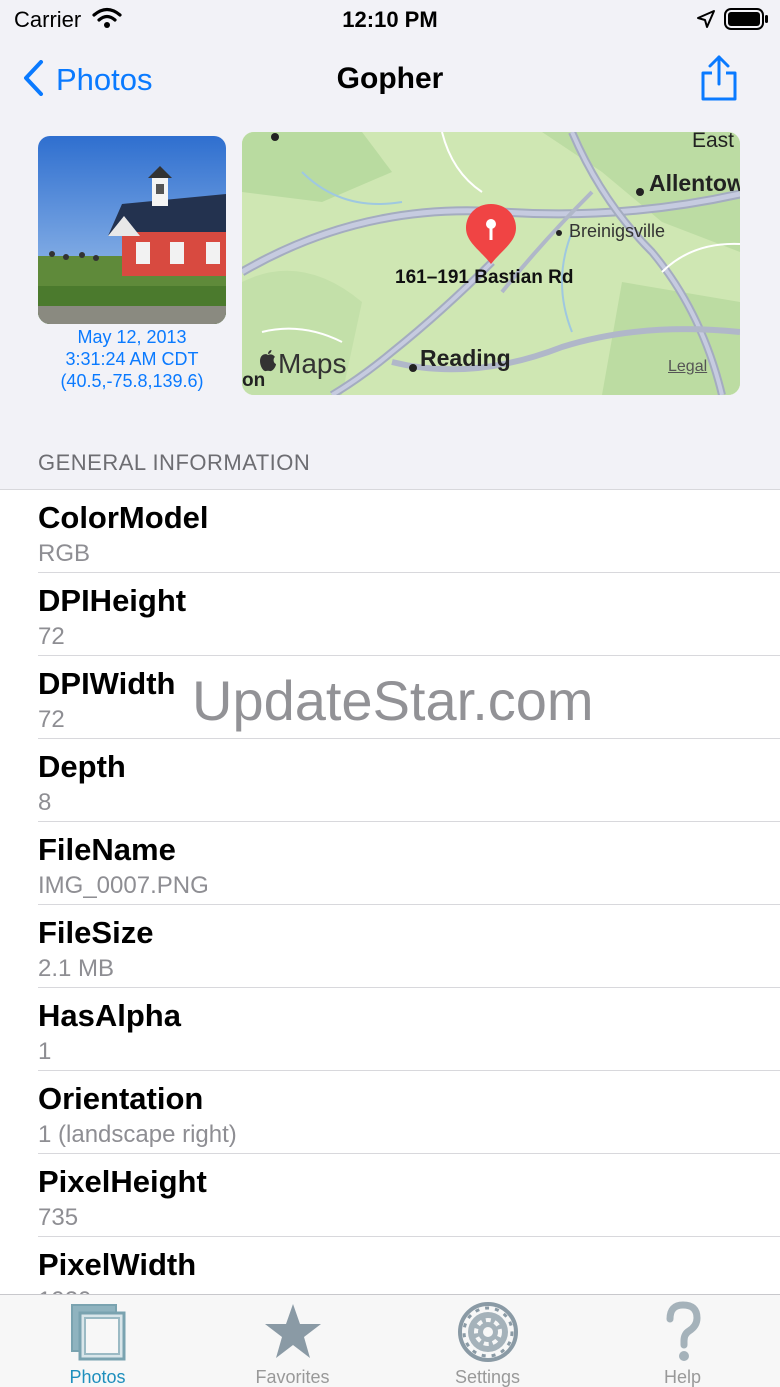 The image size is (780, 1387). Describe the element at coordinates (96, 932) in the screenshot. I see `row-key: FileSize` at that location.